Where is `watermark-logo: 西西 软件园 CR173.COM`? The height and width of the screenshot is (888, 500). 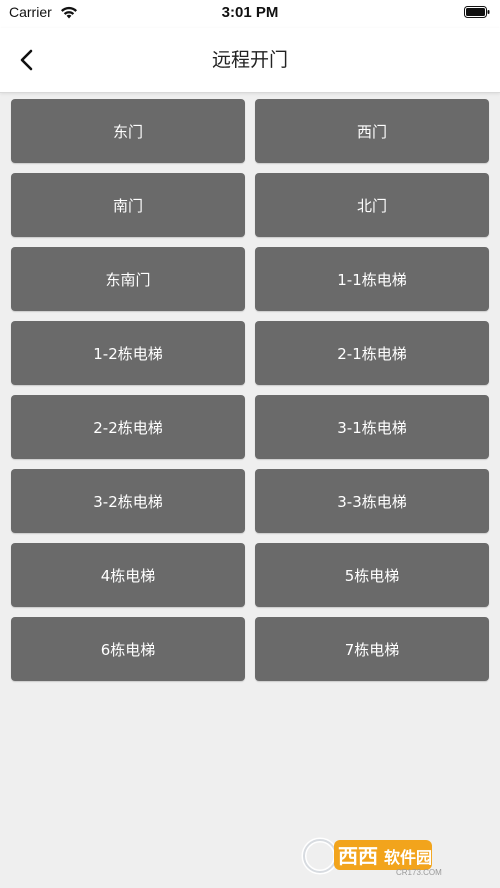
watermark-logo: 西西 软件园 CR173.COM is located at coordinates (371, 857).